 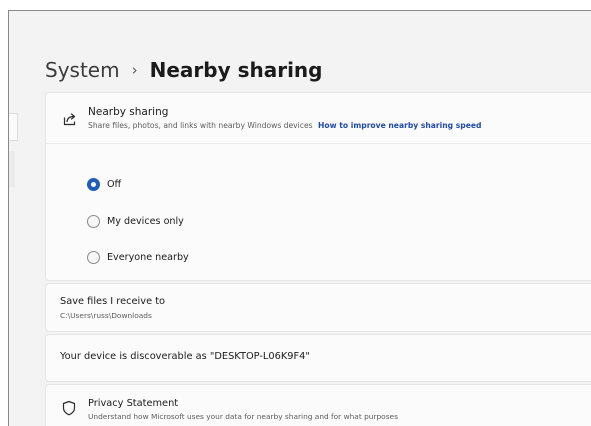 What do you see at coordinates (128, 112) in the screenshot?
I see `nearby-sharing-title: Nearby sharing` at bounding box center [128, 112].